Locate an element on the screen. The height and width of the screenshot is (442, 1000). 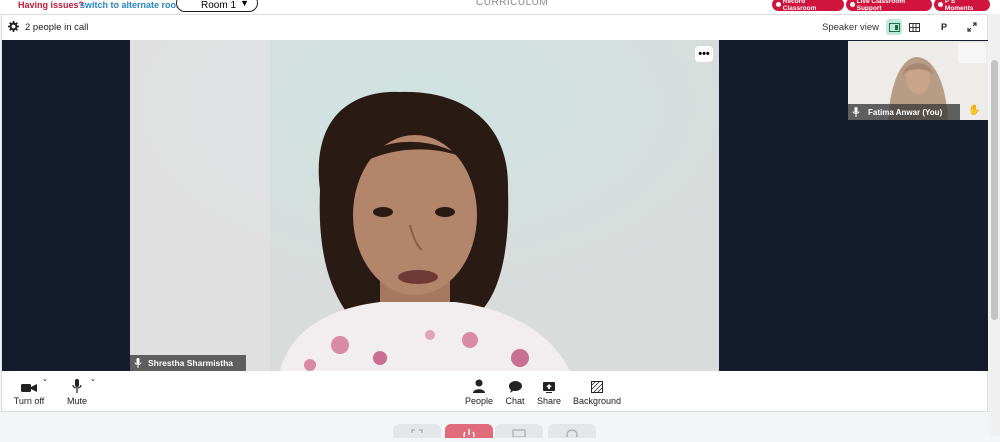
speaker-layout-button is located at coordinates (894, 27).